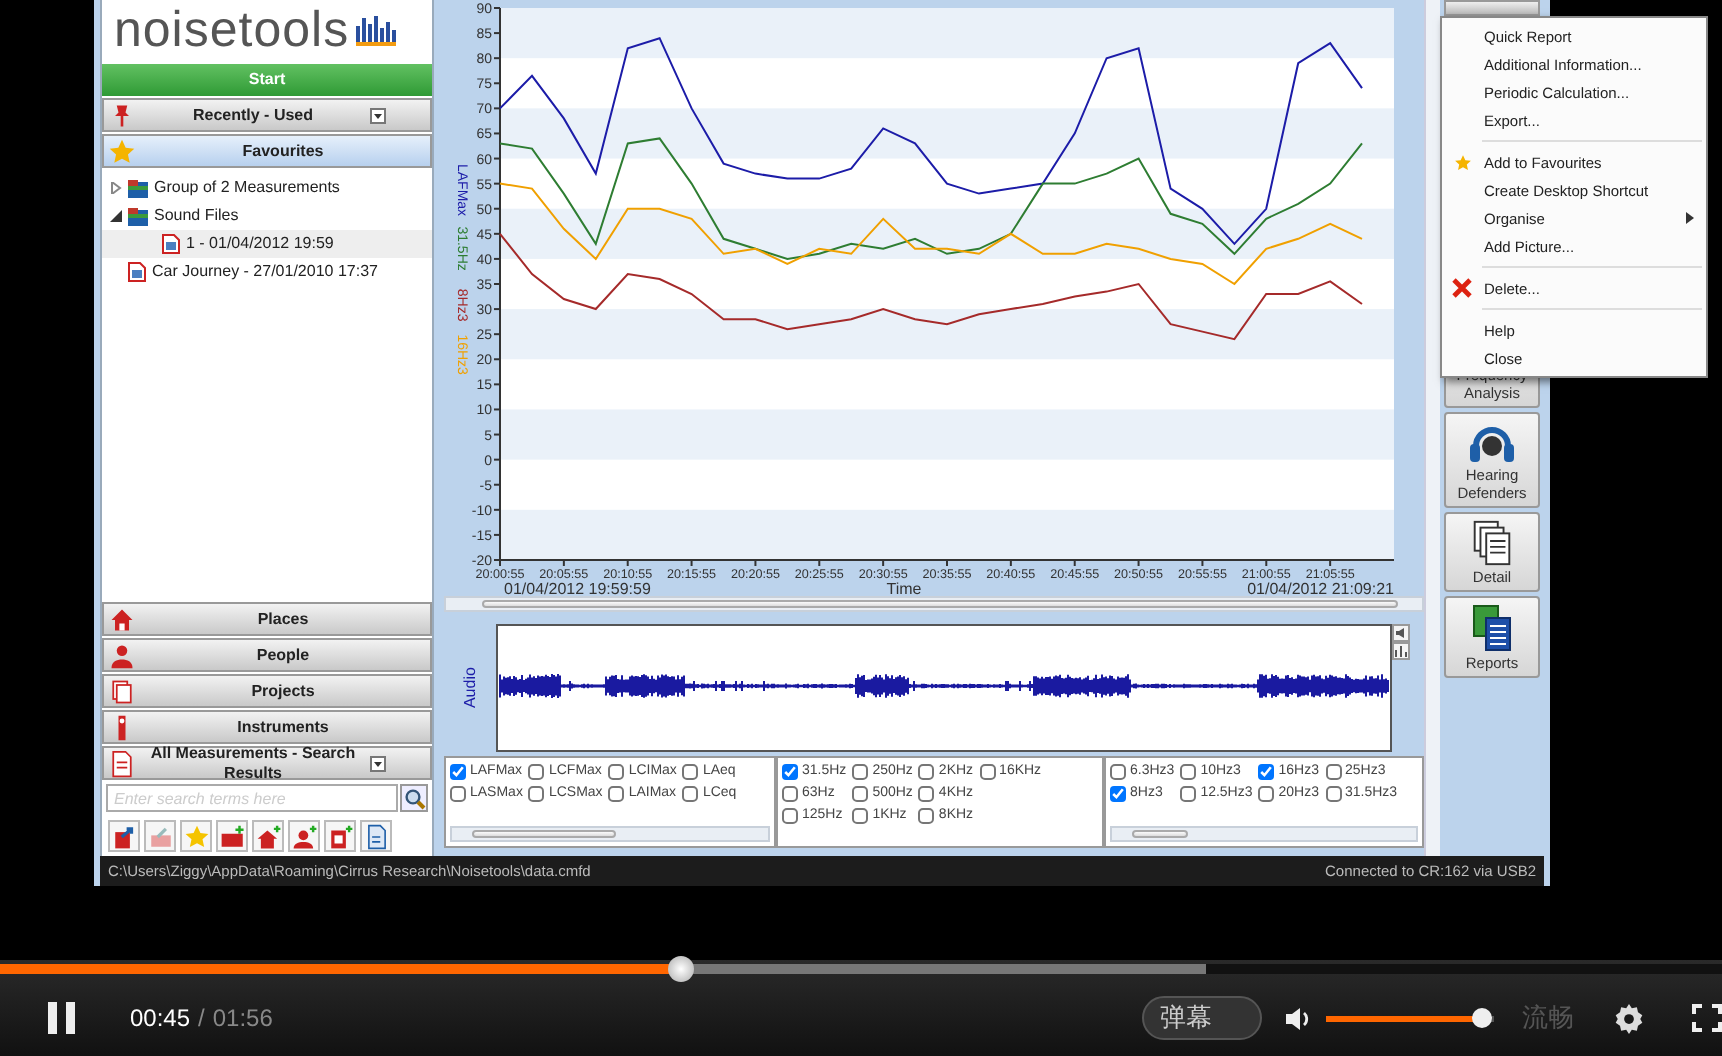 The width and height of the screenshot is (1722, 1056). I want to click on panel-label: Projects, so click(283, 691).